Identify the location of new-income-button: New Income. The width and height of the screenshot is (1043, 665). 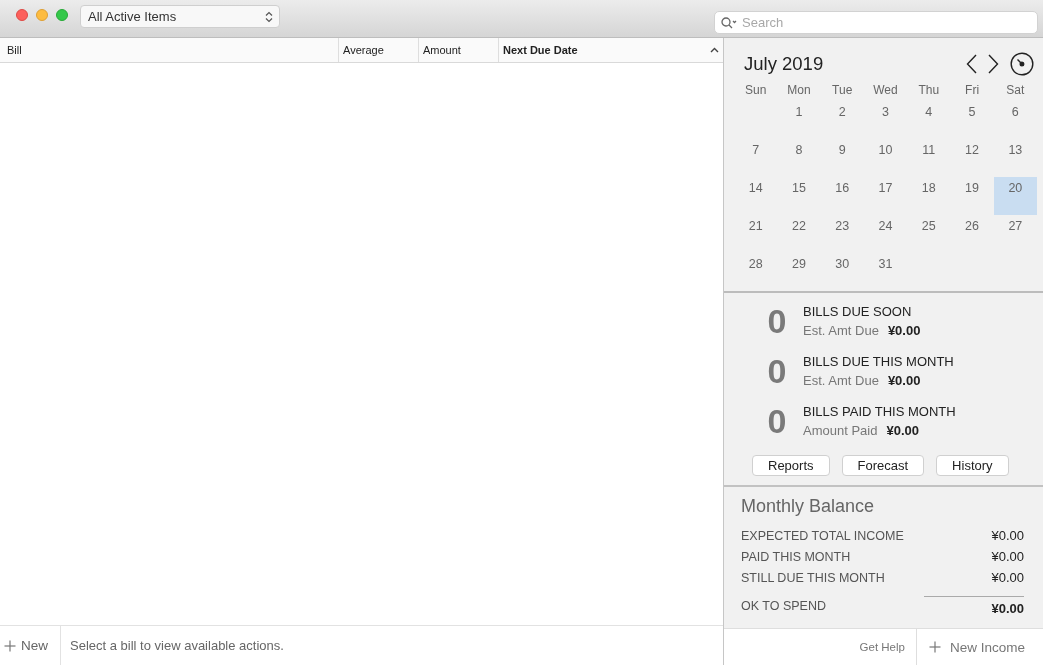
(979, 647).